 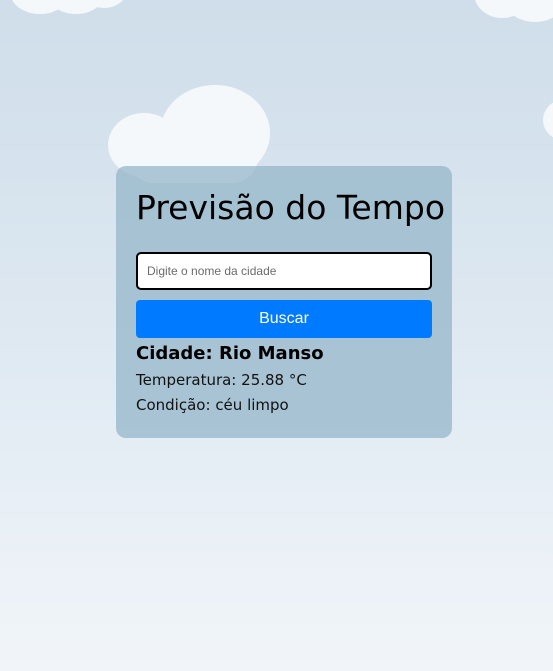 What do you see at coordinates (291, 207) in the screenshot?
I see `page-title: Previsão do Tempo` at bounding box center [291, 207].